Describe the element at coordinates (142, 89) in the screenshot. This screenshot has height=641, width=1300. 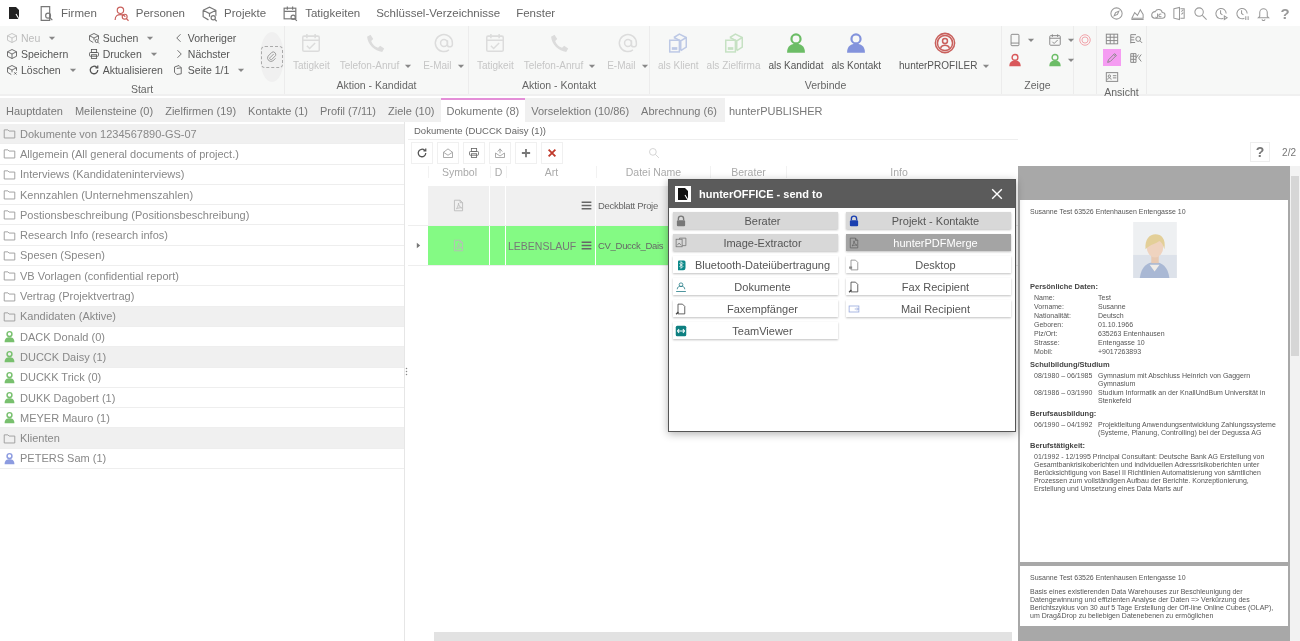
I see `group-label: Start` at that location.